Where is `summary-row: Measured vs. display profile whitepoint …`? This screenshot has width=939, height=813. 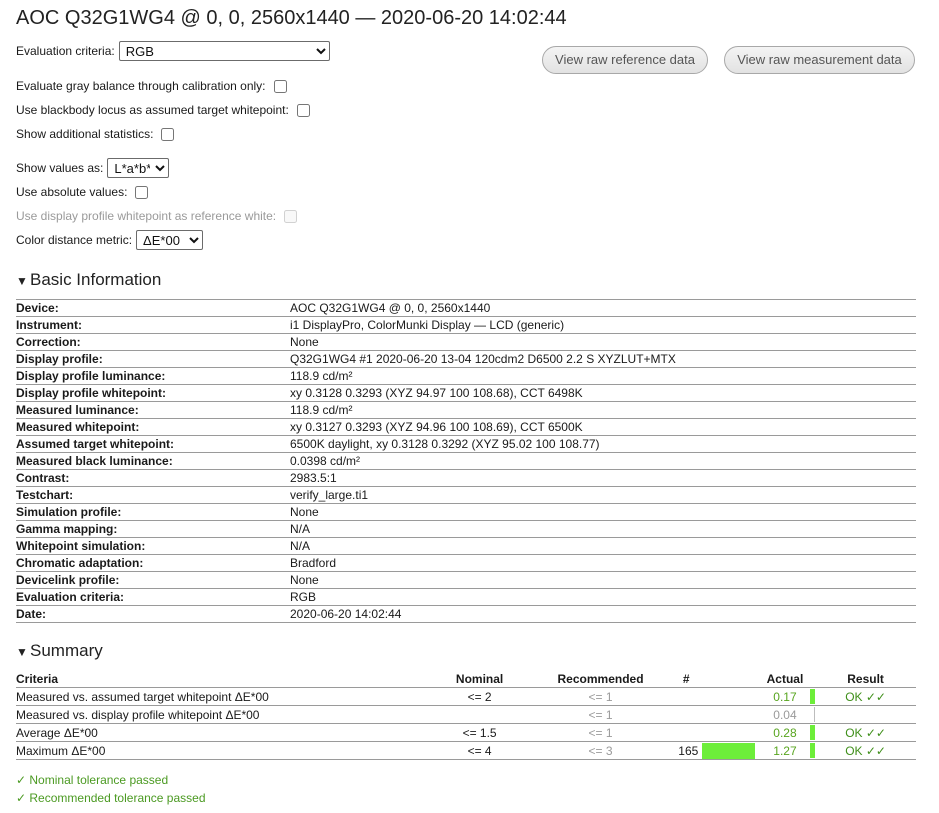 summary-row: Measured vs. display profile whitepoint … is located at coordinates (466, 714).